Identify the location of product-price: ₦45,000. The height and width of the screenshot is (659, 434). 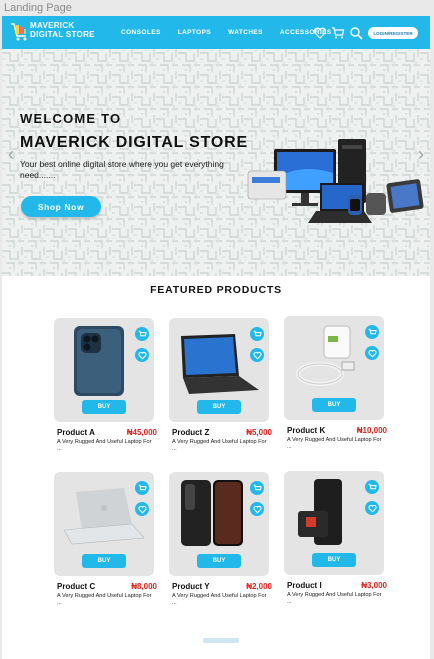
(141, 432).